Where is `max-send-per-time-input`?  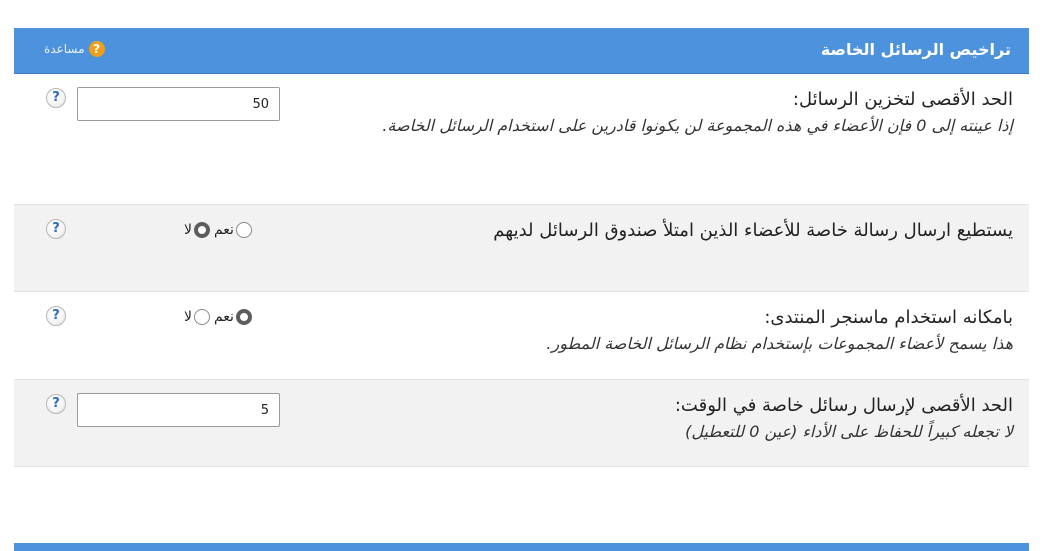 max-send-per-time-input is located at coordinates (178, 410).